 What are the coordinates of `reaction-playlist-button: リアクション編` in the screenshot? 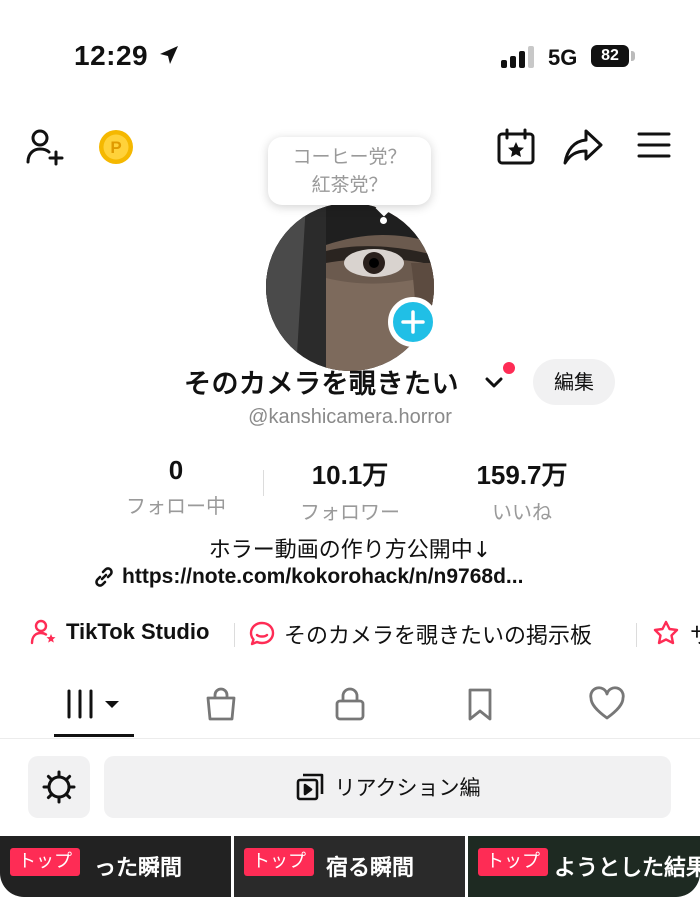 It's located at (387, 787).